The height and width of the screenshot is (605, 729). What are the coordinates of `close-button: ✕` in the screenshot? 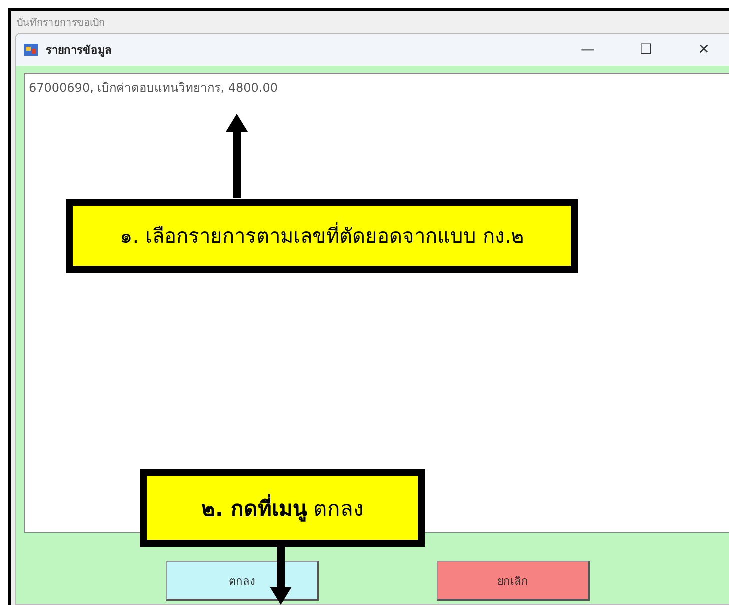 It's located at (704, 50).